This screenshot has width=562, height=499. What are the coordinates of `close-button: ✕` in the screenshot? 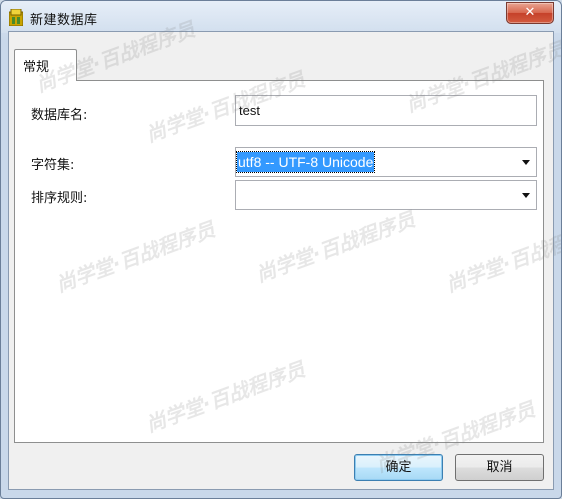 It's located at (530, 13).